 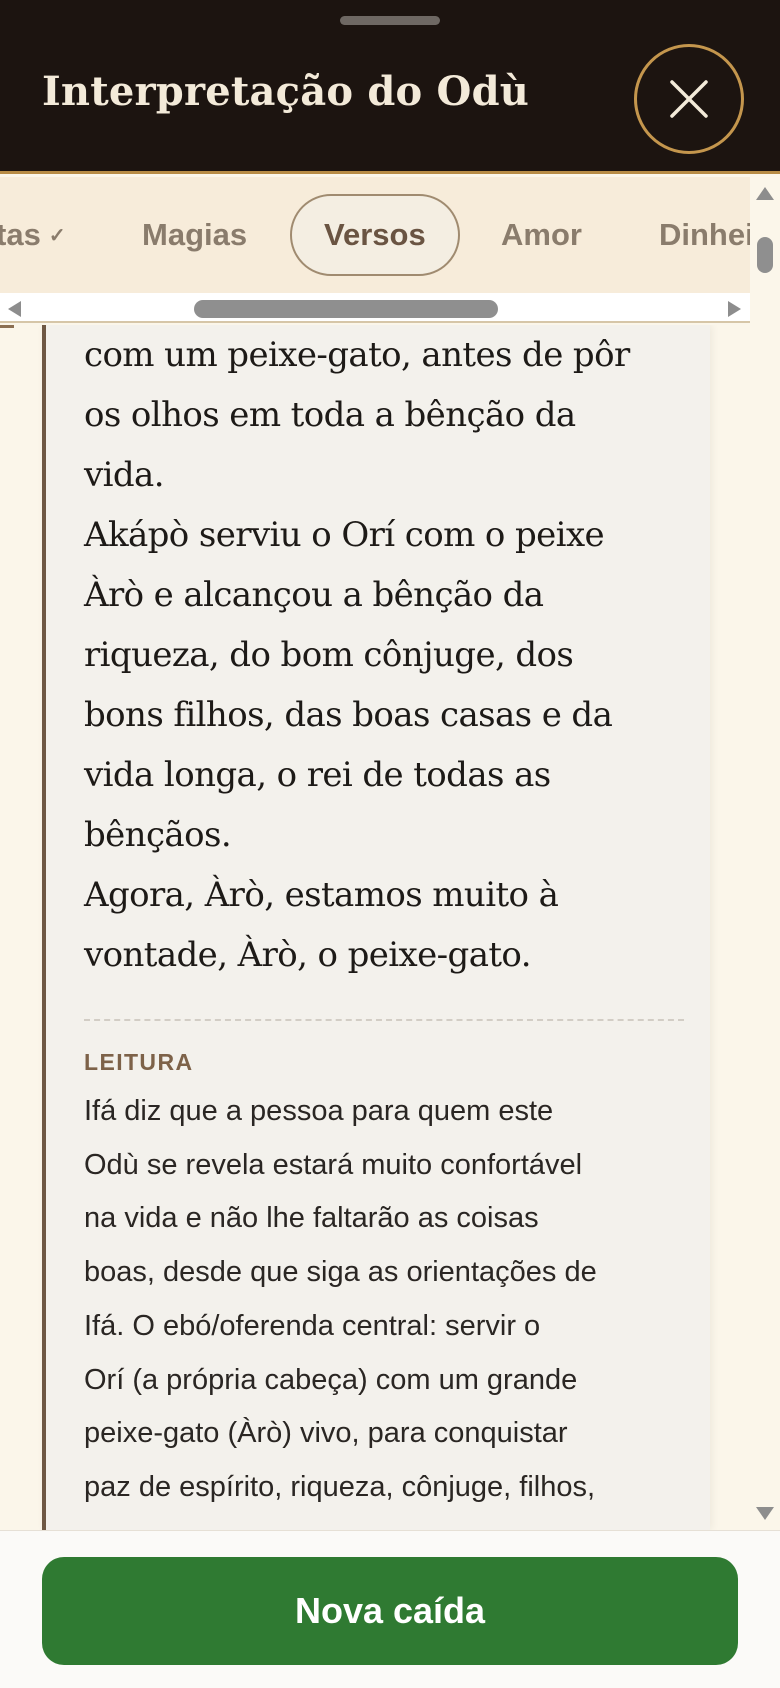 What do you see at coordinates (333, 1164) in the screenshot?
I see `reading-line: Odù se revela estará muito confortável` at bounding box center [333, 1164].